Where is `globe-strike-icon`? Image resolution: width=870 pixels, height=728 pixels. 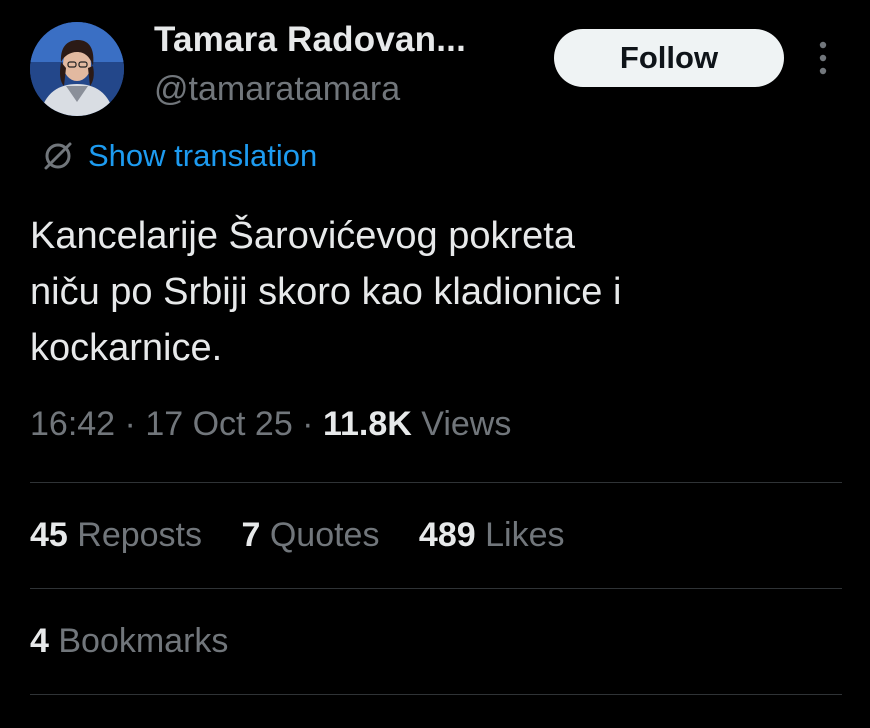
globe-strike-icon is located at coordinates (58, 156).